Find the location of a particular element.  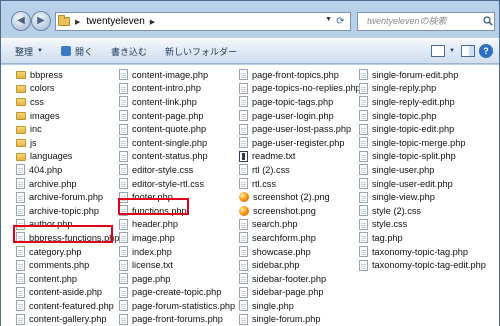

file-item: colors is located at coordinates (67, 89).